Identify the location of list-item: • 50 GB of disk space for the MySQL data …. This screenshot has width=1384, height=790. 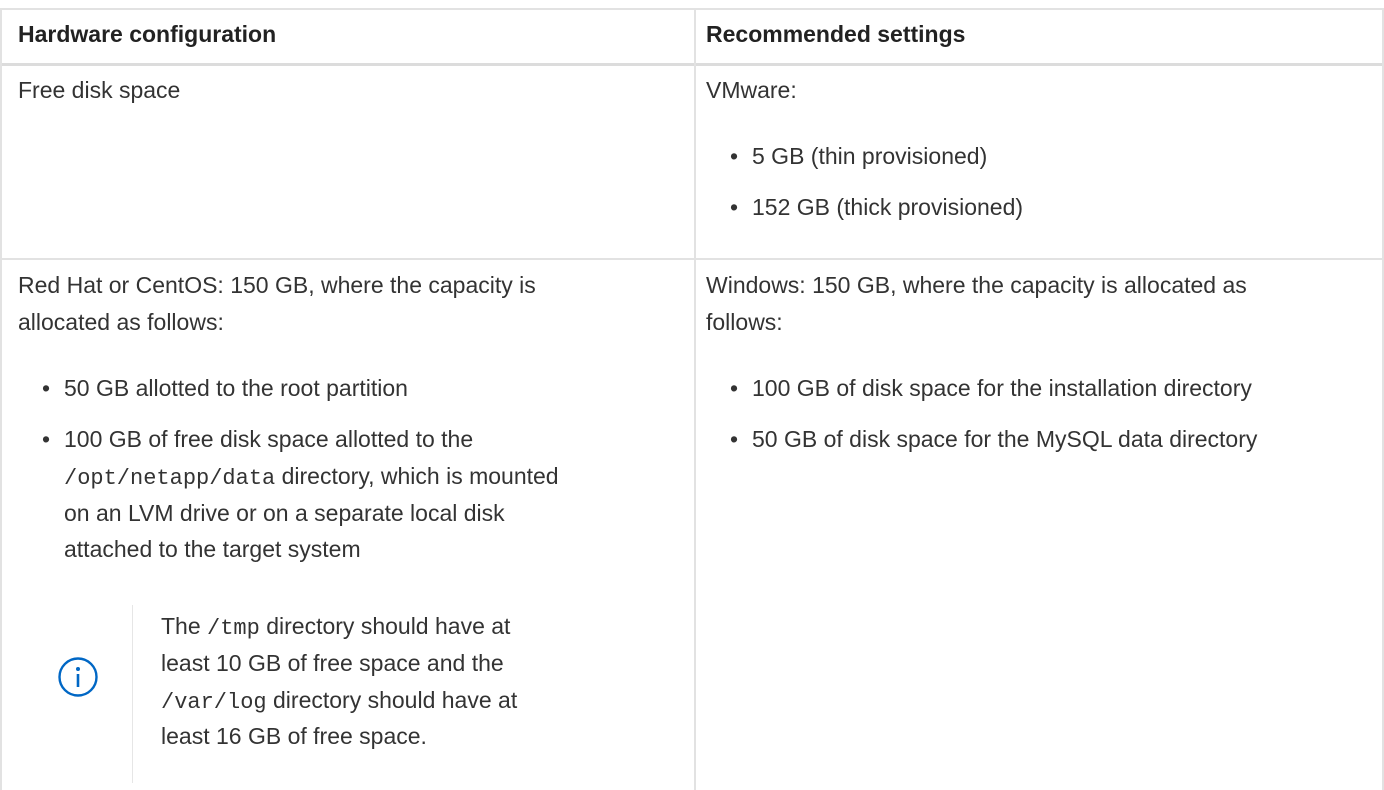
(993, 439).